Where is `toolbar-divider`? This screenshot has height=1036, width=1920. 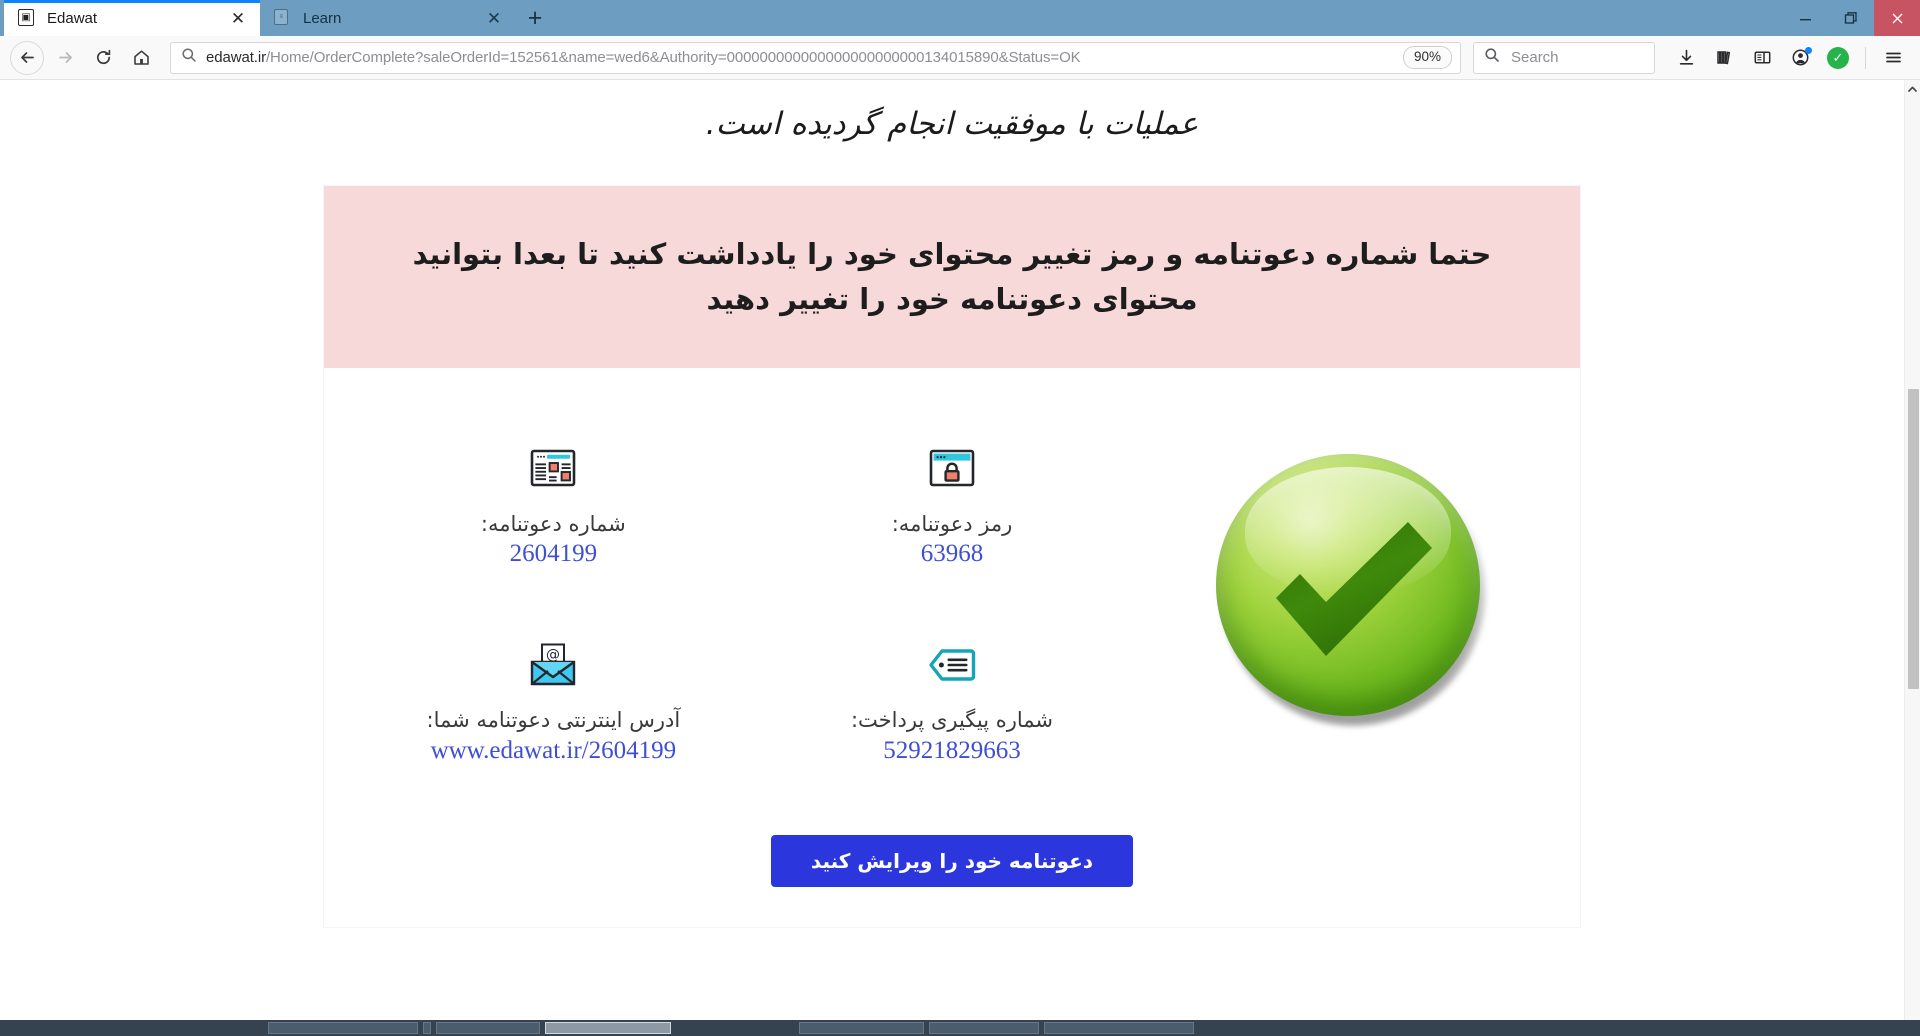
toolbar-divider is located at coordinates (1865, 57).